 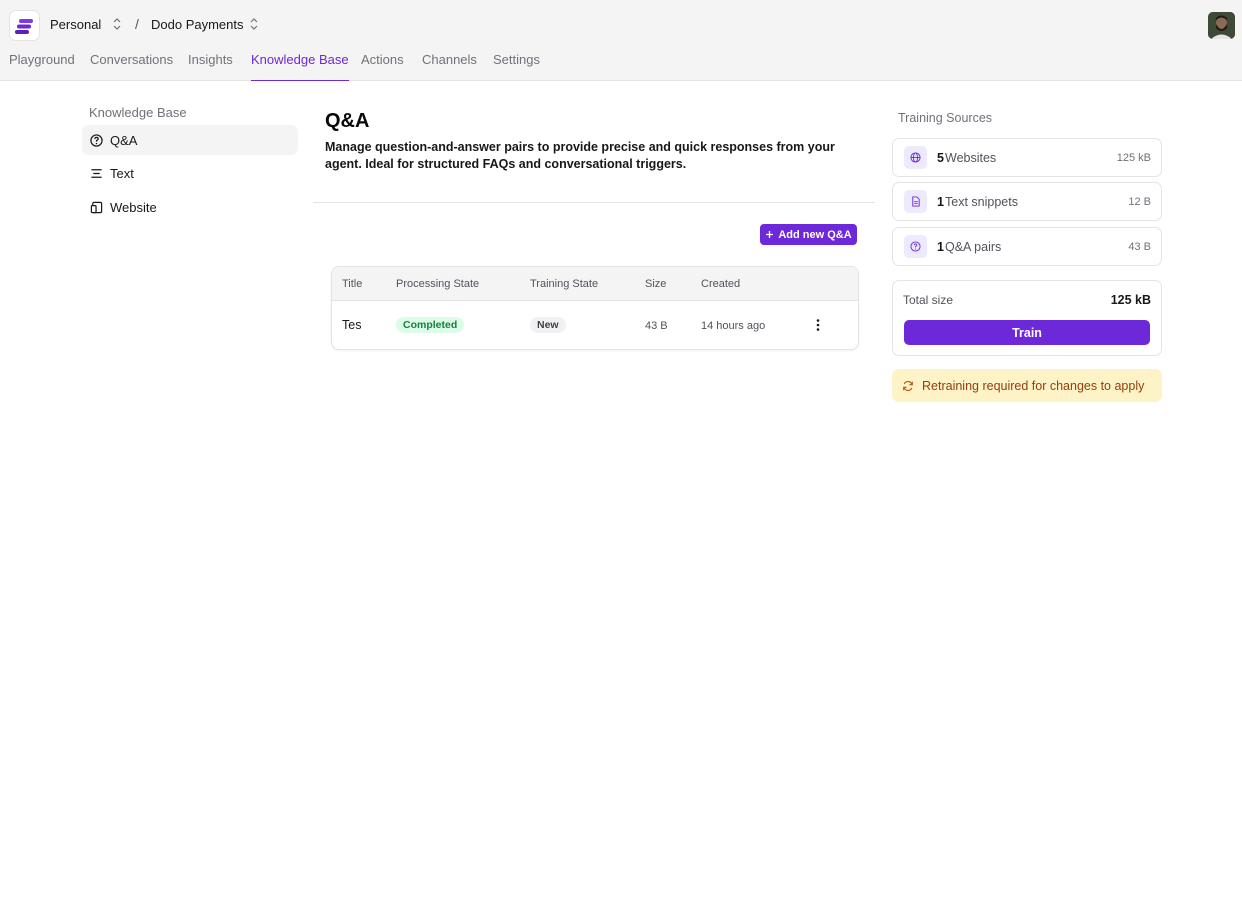 What do you see at coordinates (770, 234) in the screenshot?
I see `plus-icon` at bounding box center [770, 234].